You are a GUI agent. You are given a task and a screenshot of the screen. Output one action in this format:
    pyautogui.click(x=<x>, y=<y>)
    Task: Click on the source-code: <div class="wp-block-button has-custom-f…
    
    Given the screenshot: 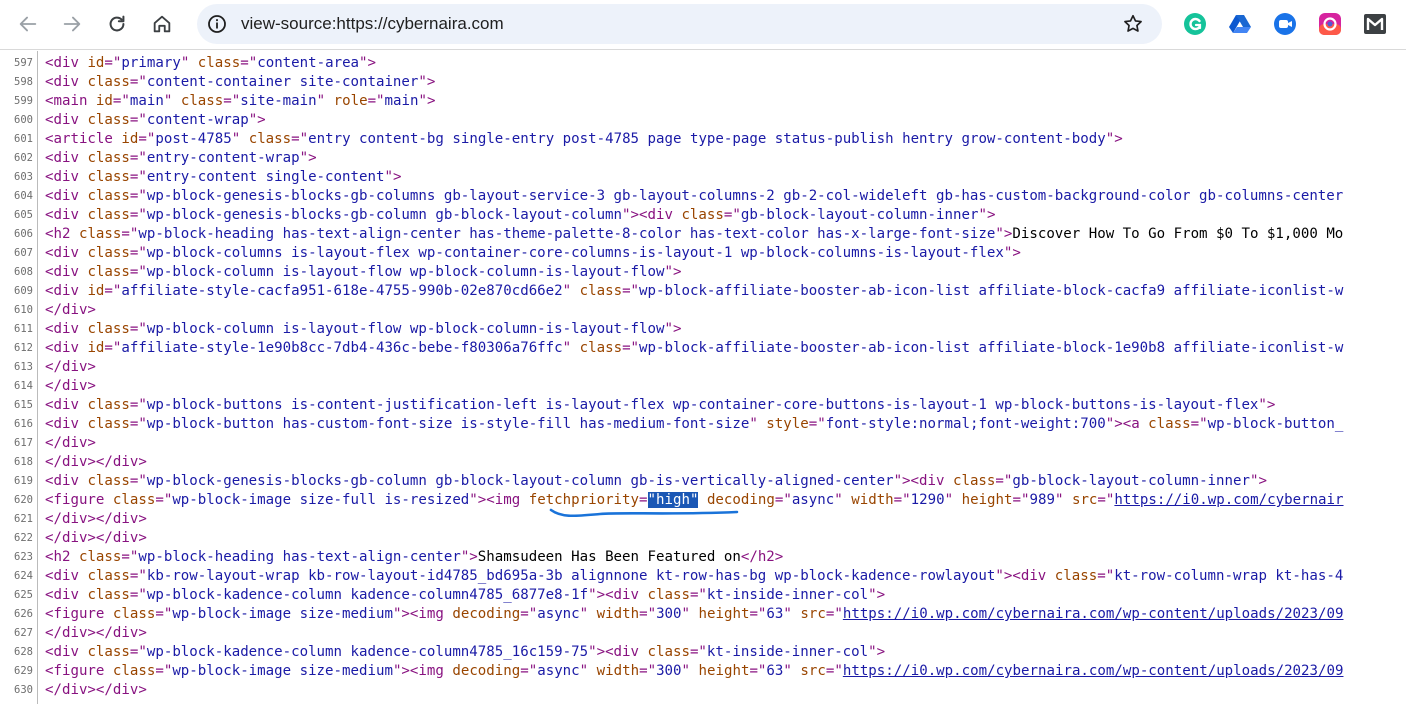 What is the action you would take?
    pyautogui.click(x=694, y=424)
    